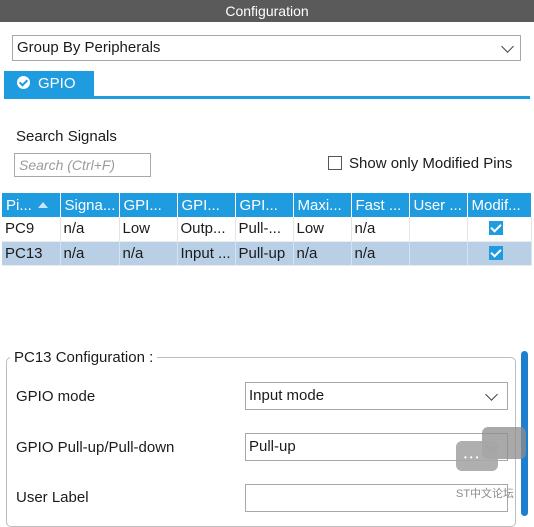 This screenshot has height=527, width=534. Describe the element at coordinates (95, 447) in the screenshot. I see `gpio-pull-label: GPIO Pull-up/Pull-down` at that location.